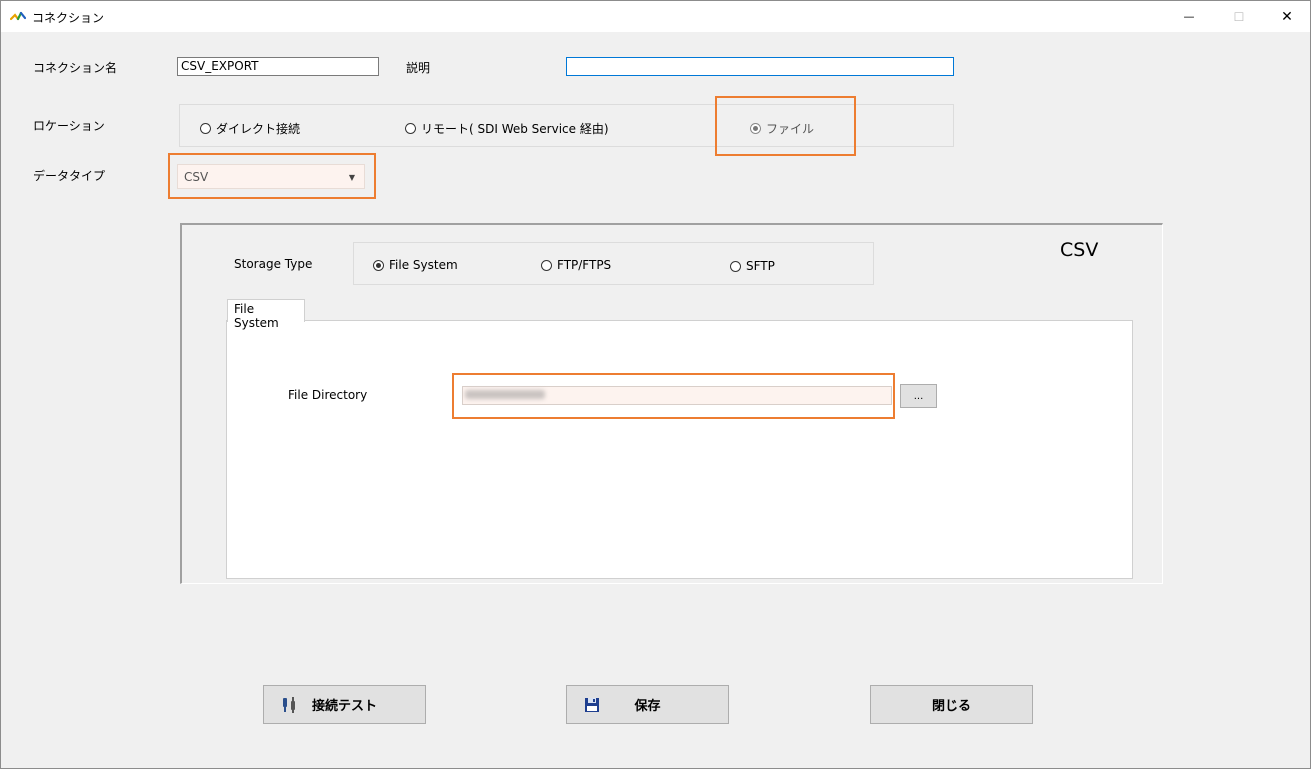 Image resolution: width=1311 pixels, height=769 pixels. Describe the element at coordinates (655, 16) in the screenshot. I see `title-bar: コネクション — ☐ ✕` at that location.